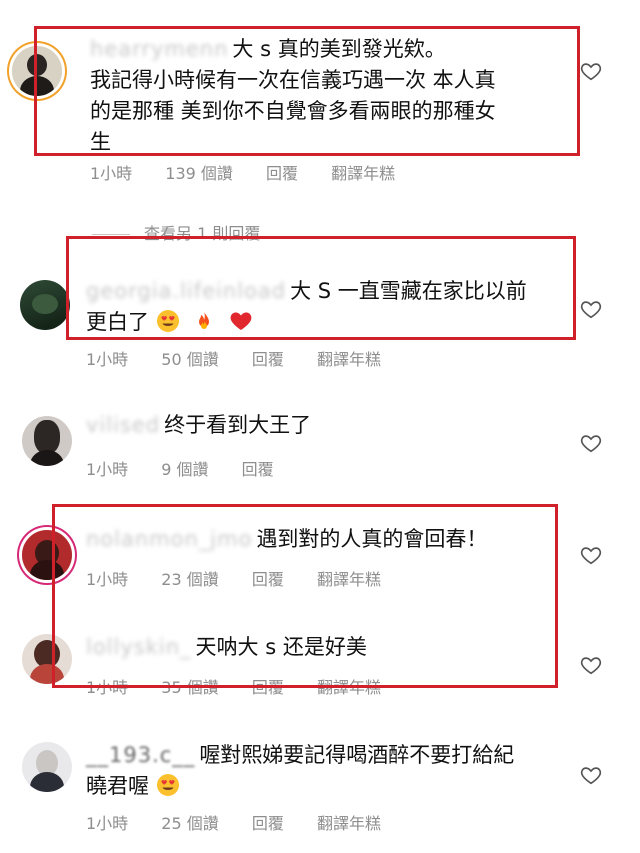 This screenshot has width=640, height=853. I want to click on comment-meta: 1小時 50 個讚 回覆 翻譯年糕, so click(247, 358).